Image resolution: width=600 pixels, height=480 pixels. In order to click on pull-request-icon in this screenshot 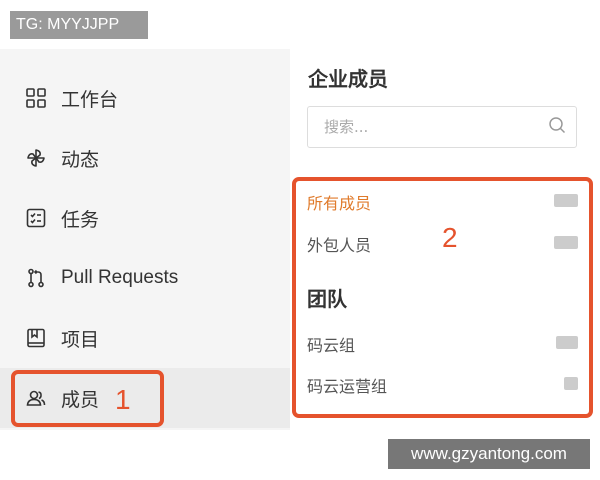, I will do `click(36, 278)`.